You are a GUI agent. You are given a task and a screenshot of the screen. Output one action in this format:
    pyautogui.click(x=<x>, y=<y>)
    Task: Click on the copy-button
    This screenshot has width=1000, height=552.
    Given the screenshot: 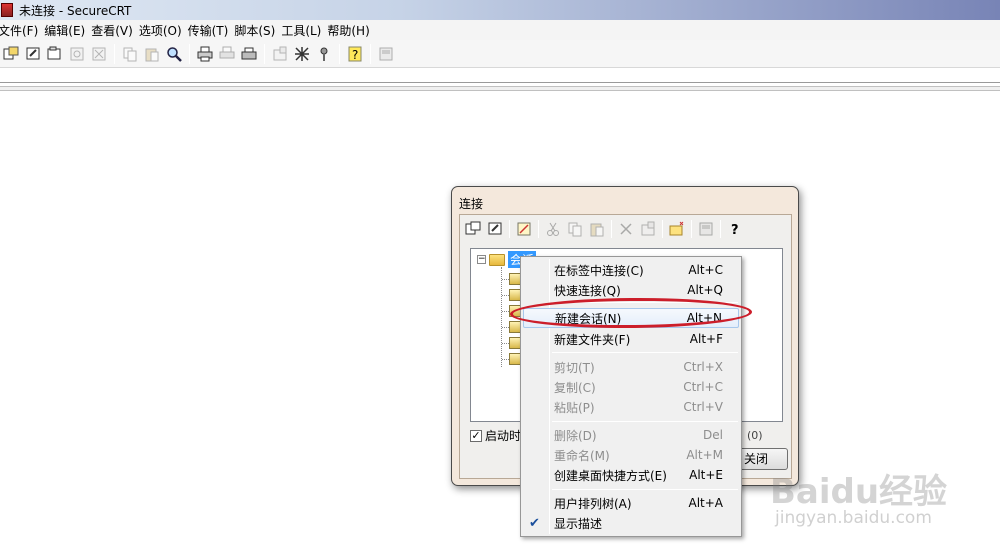 What is the action you would take?
    pyautogui.click(x=130, y=54)
    